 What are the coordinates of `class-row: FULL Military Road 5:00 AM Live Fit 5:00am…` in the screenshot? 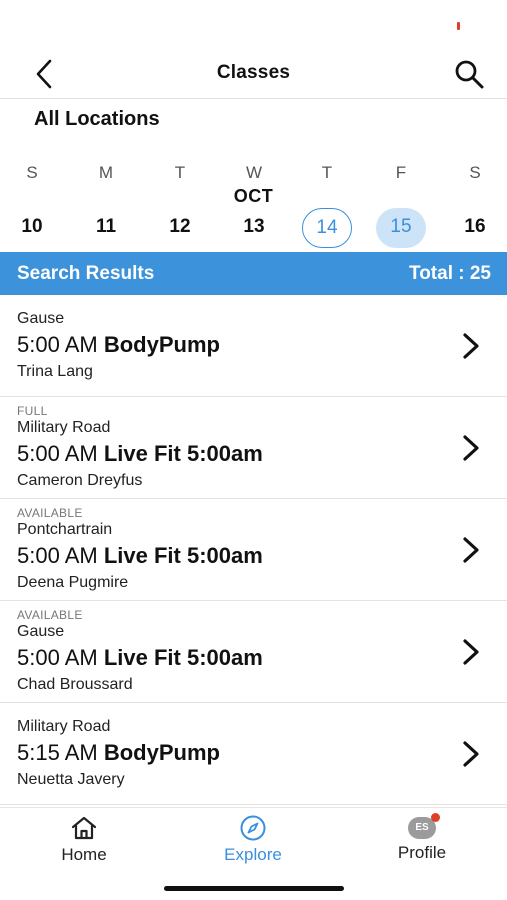 It's located at (253, 448).